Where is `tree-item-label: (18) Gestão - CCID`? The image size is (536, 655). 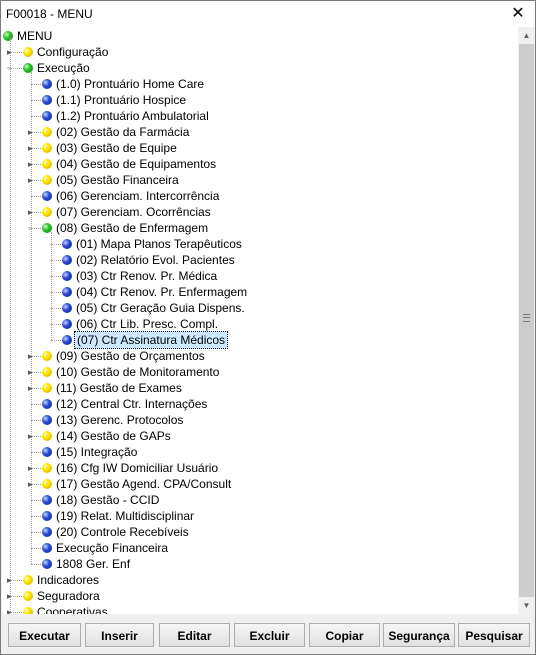
tree-item-label: (18) Gestão - CCID is located at coordinates (108, 500).